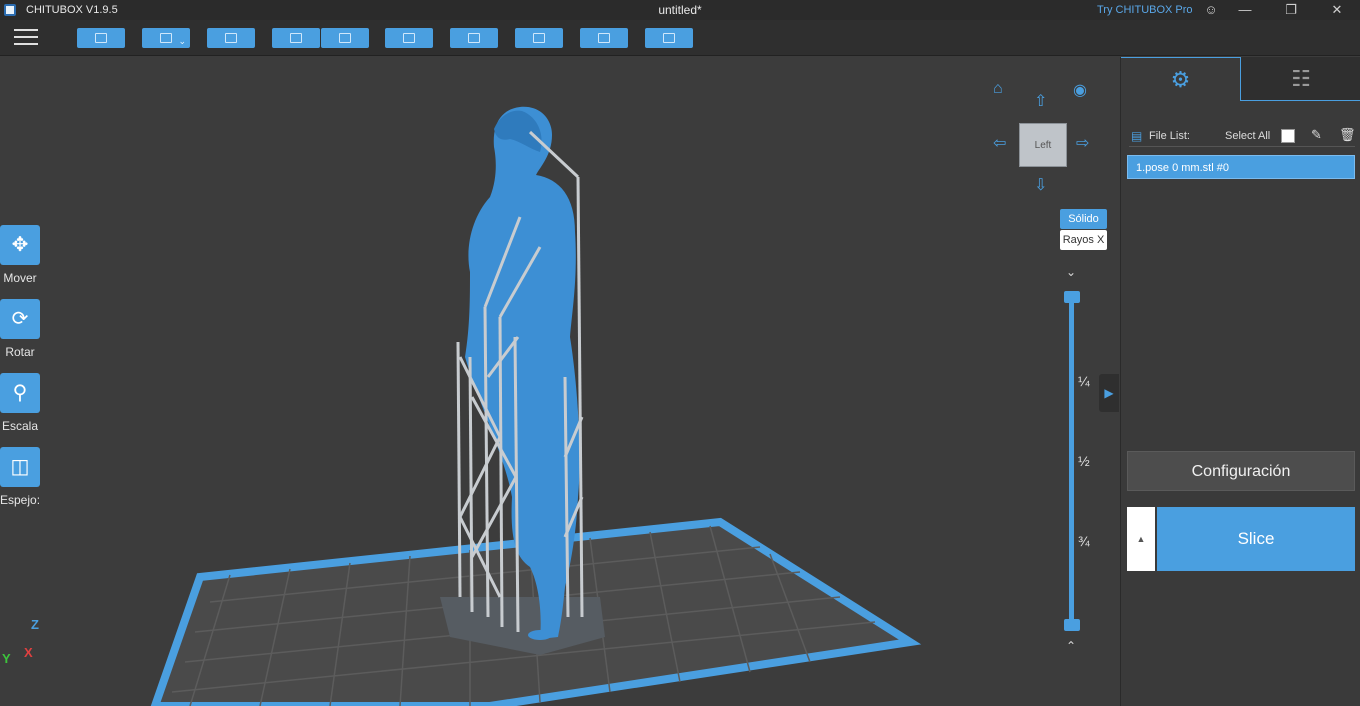 This screenshot has width=1360, height=706. I want to click on hamburger-icon, so click(26, 38).